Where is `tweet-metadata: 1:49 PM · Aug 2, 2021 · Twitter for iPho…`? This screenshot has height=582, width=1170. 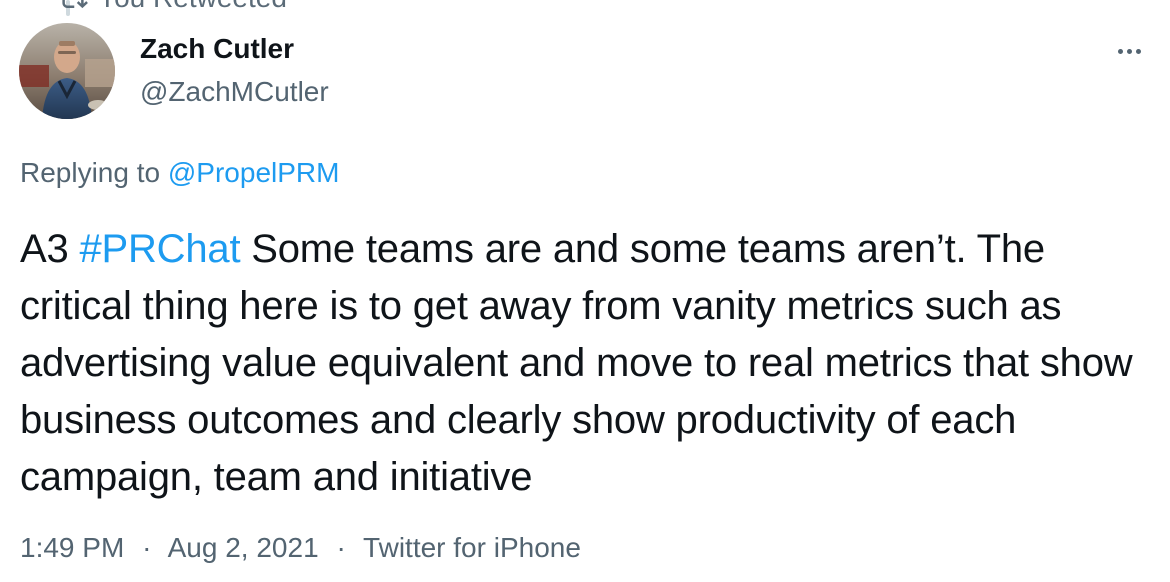 tweet-metadata: 1:49 PM · Aug 2, 2021 · Twitter for iPho… is located at coordinates (300, 548).